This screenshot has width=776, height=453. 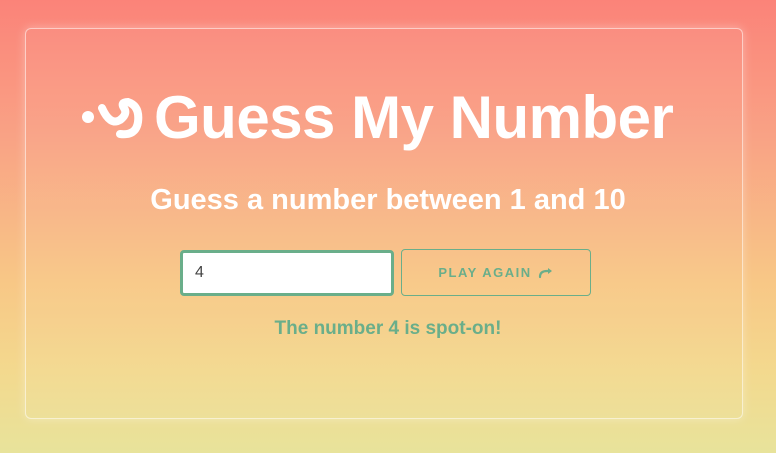 I want to click on play-again-label: PLAY AGAIN, so click(x=485, y=272).